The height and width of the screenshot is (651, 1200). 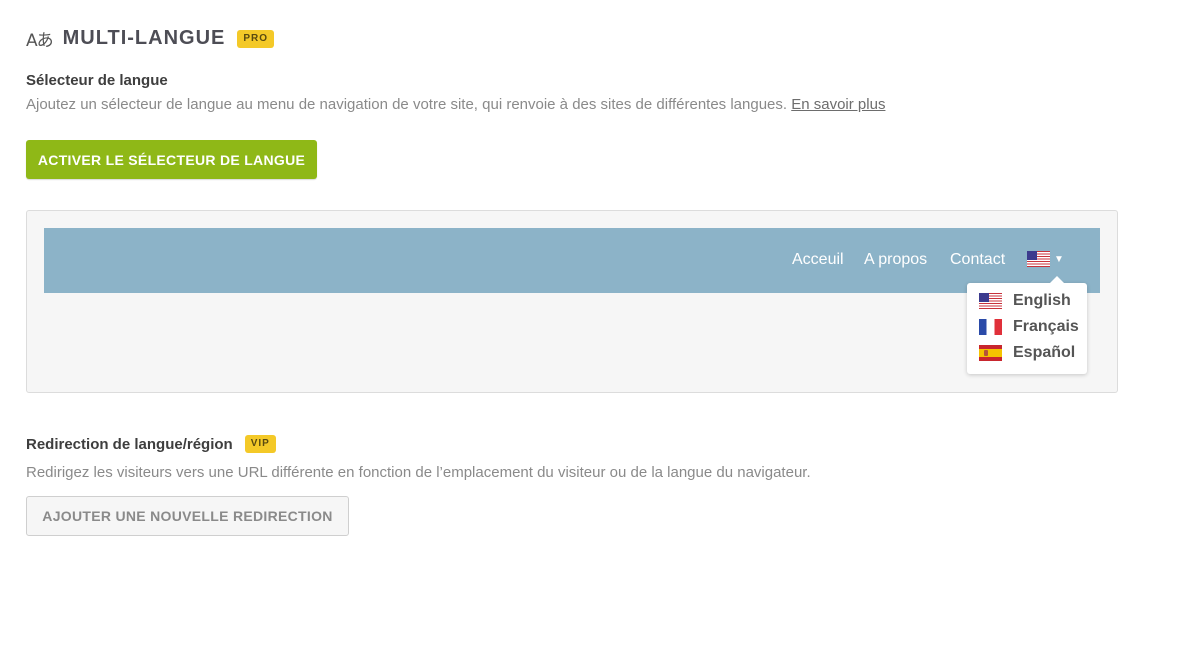 What do you see at coordinates (818, 260) in the screenshot?
I see `nav-item-home: Acceuil` at bounding box center [818, 260].